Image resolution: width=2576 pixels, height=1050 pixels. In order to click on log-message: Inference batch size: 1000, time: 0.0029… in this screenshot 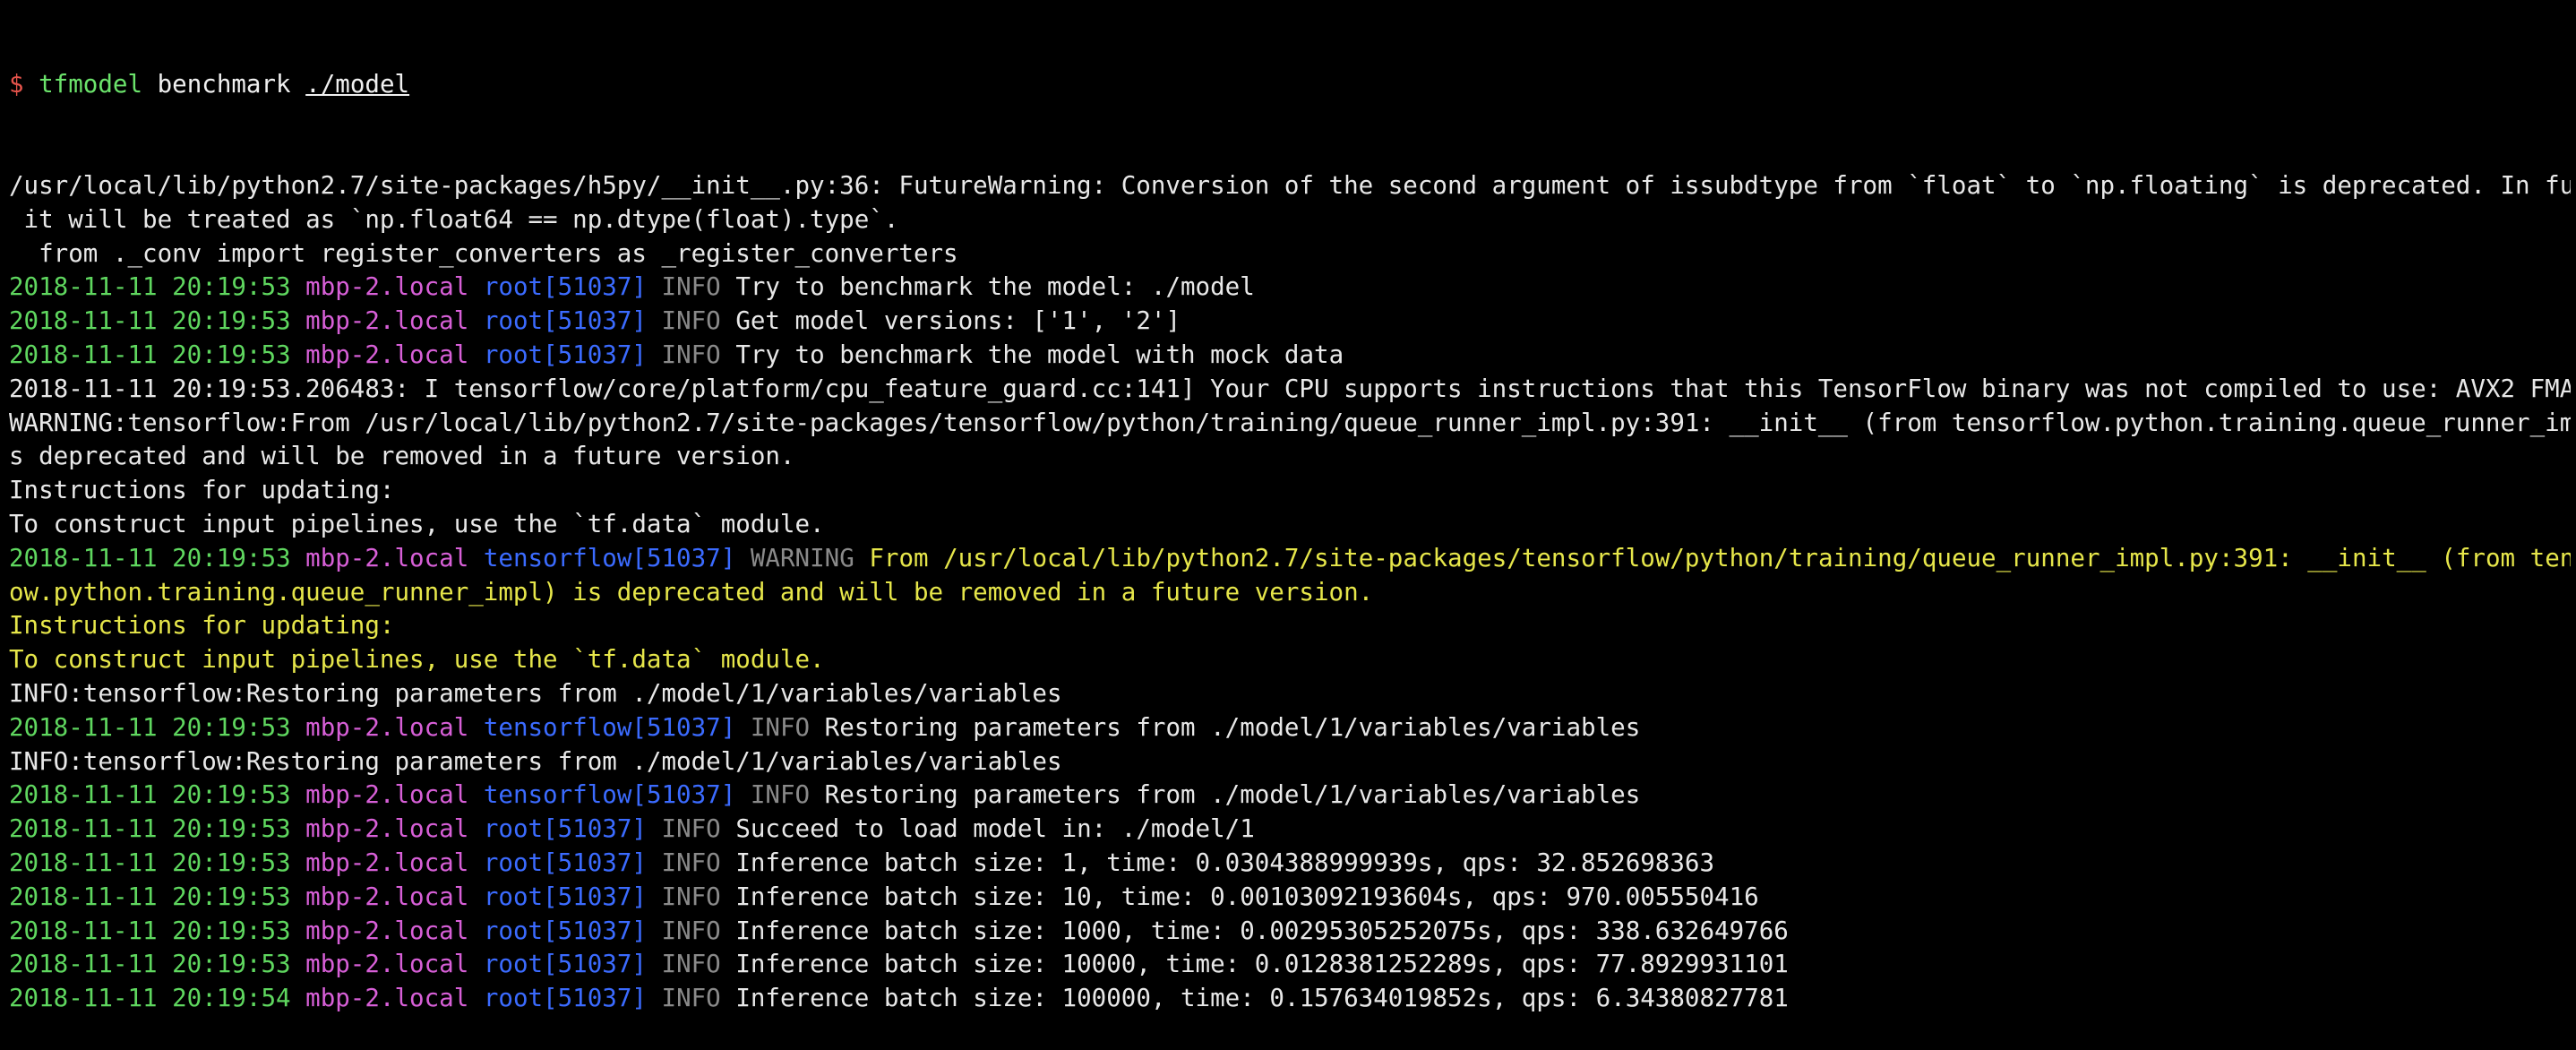, I will do `click(1262, 930)`.